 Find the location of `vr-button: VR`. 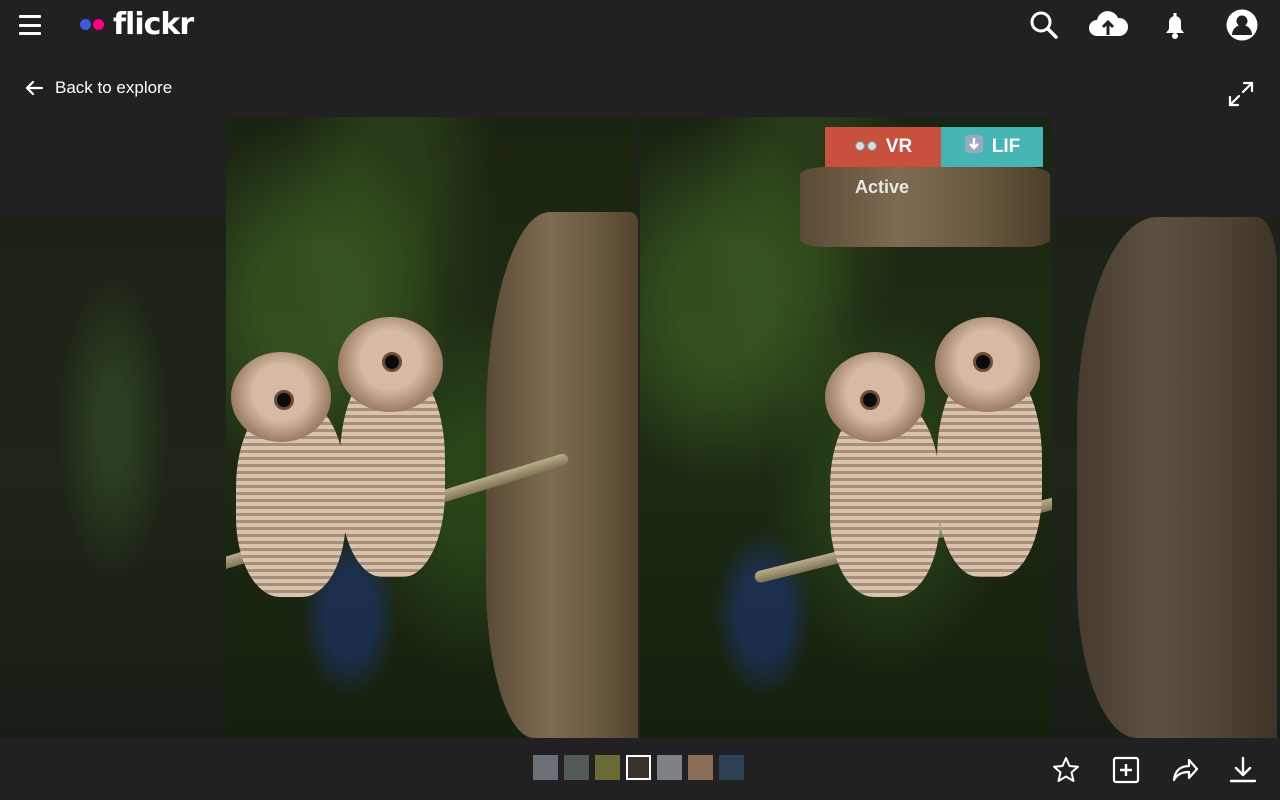

vr-button: VR is located at coordinates (883, 147).